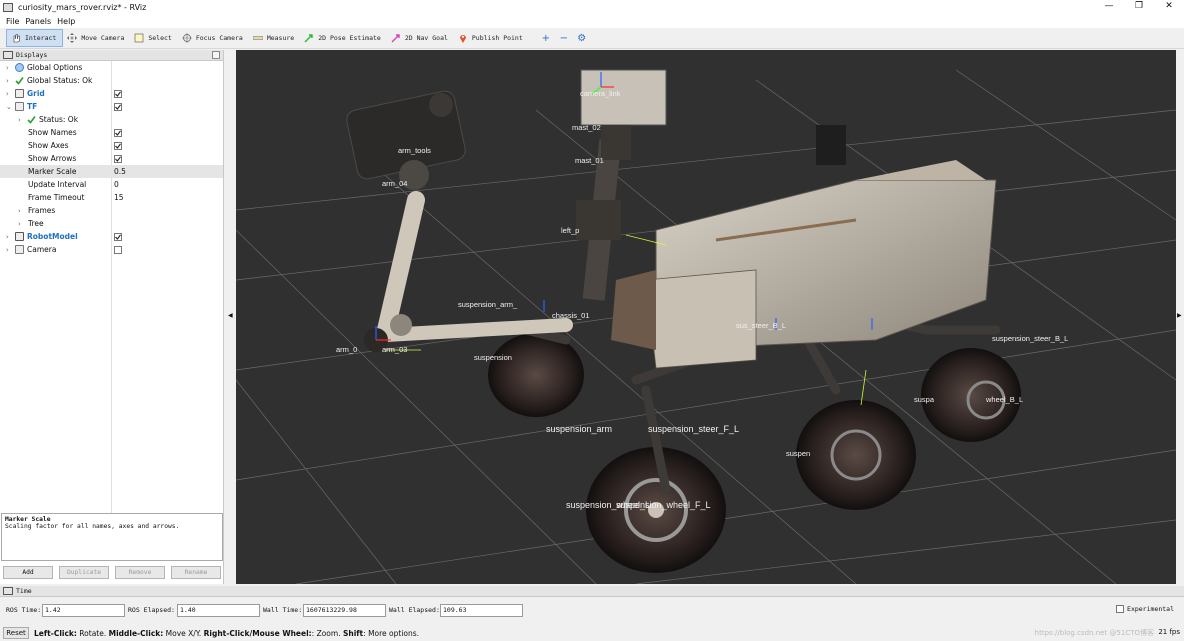 The height and width of the screenshot is (641, 1184). I want to click on tf-frame-label: camera_link, so click(600, 93).